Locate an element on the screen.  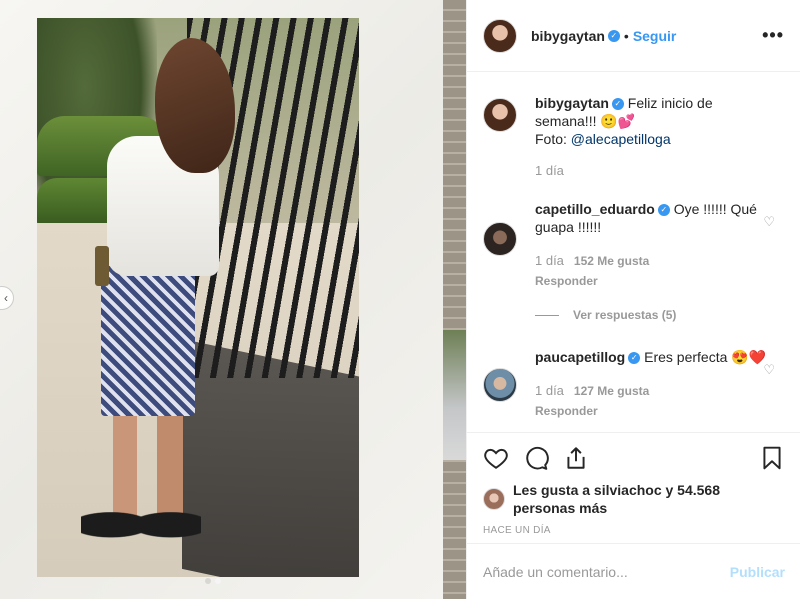
comment-username: paucapetillog is located at coordinates (580, 357).